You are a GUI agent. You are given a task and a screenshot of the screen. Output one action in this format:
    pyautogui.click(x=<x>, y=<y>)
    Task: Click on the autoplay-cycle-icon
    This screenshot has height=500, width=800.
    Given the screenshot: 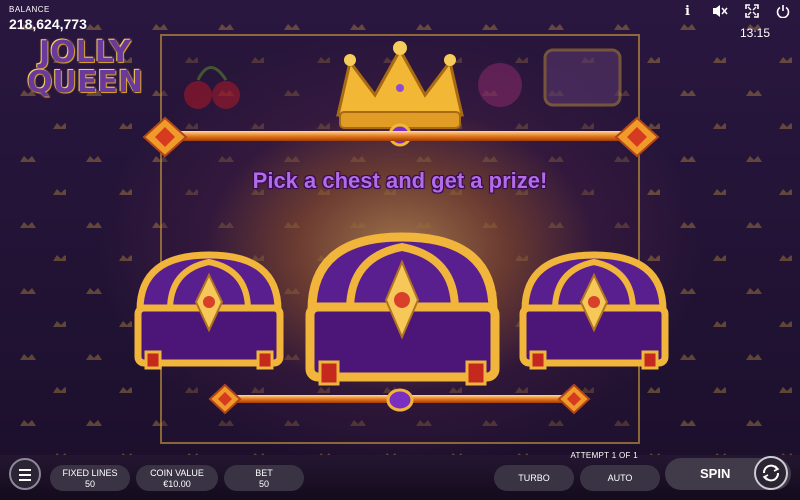 What is the action you would take?
    pyautogui.click(x=771, y=473)
    